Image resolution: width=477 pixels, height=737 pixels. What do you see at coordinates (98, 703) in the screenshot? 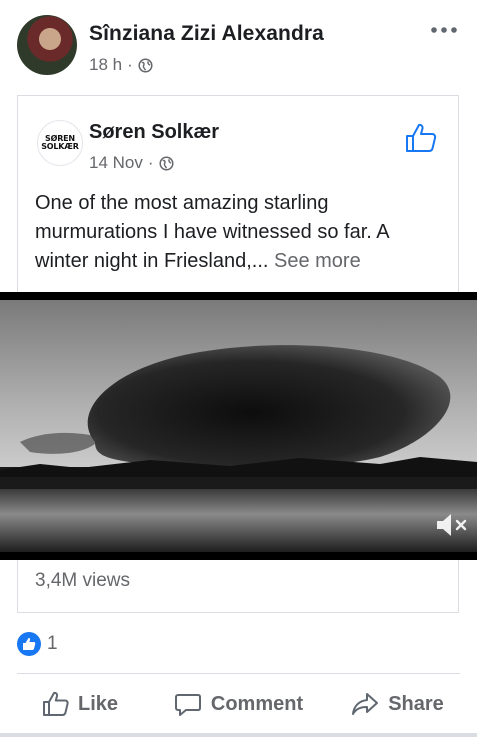
I see `like-label: Like` at bounding box center [98, 703].